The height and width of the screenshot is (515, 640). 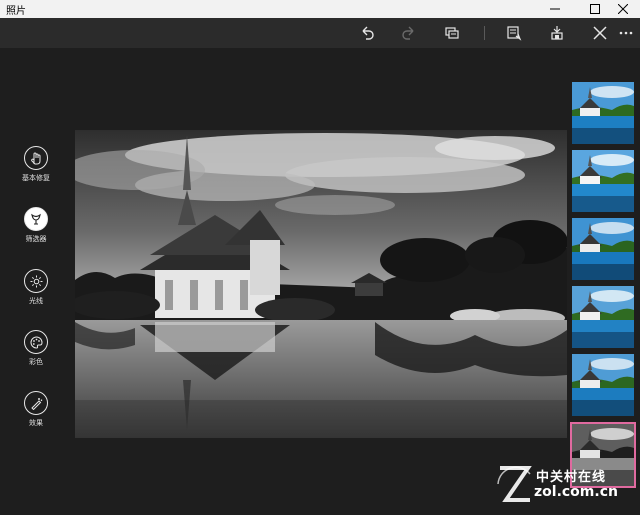 What do you see at coordinates (36, 301) in the screenshot?
I see `sidebar-item-label: 光线` at bounding box center [36, 301].